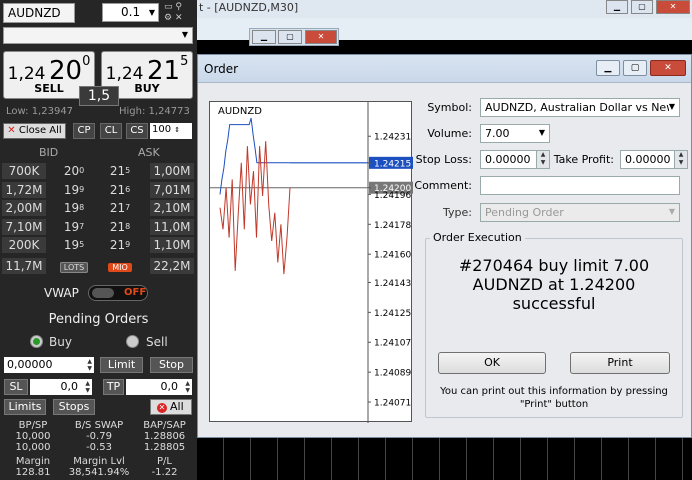 This screenshot has width=692, height=480. Describe the element at coordinates (130, 12) in the screenshot. I see `lot-size-select: 0.1 ▼` at that location.